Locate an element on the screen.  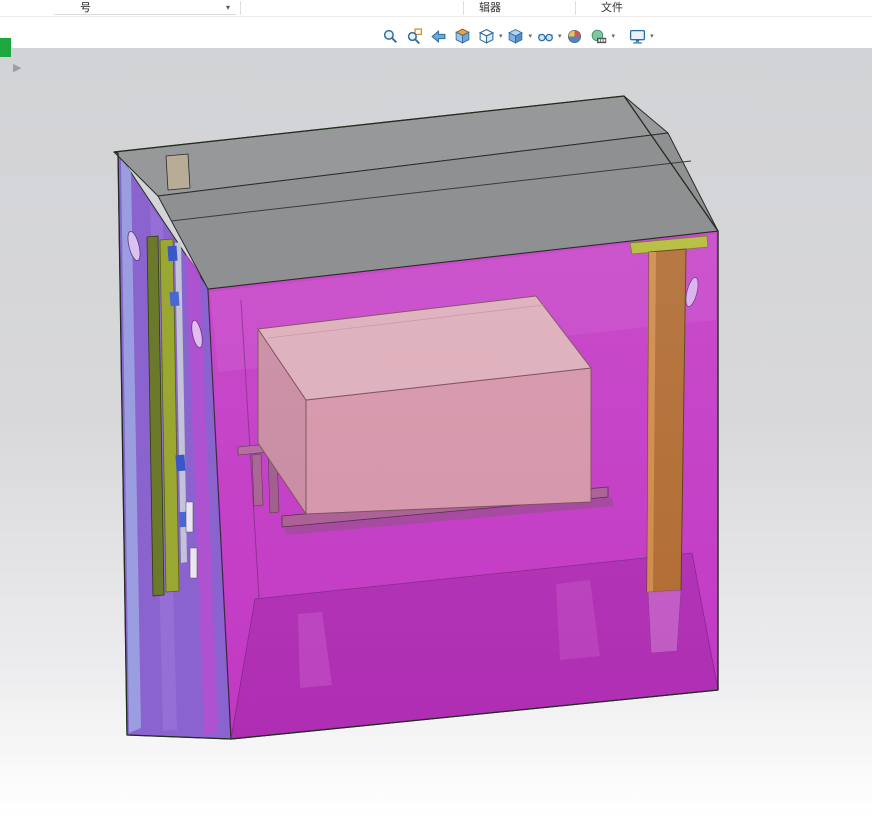
zoom-to-area-button is located at coordinates (414, 36).